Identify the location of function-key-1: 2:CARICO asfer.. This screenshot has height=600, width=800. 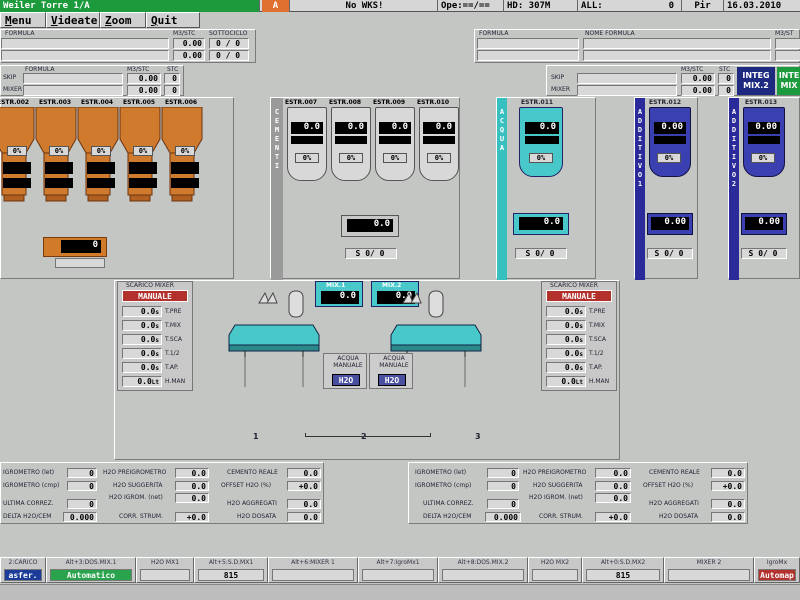
(23, 570).